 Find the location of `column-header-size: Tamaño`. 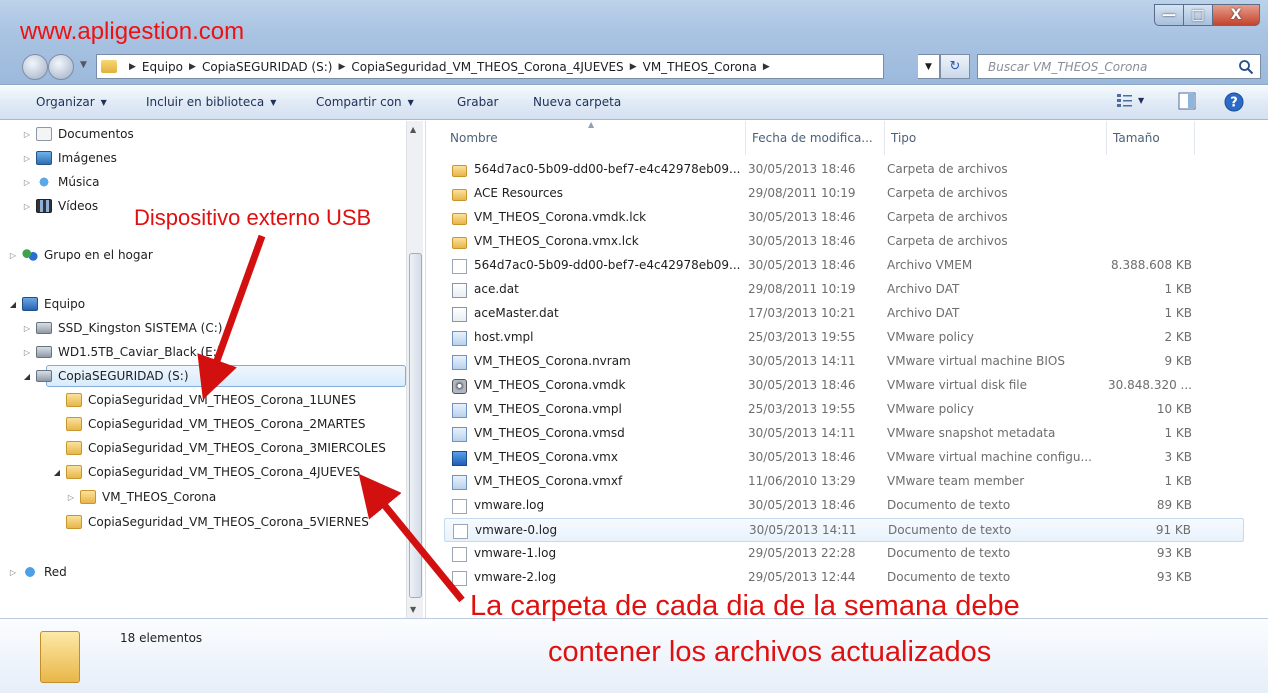

column-header-size: Tamaño is located at coordinates (1151, 138).